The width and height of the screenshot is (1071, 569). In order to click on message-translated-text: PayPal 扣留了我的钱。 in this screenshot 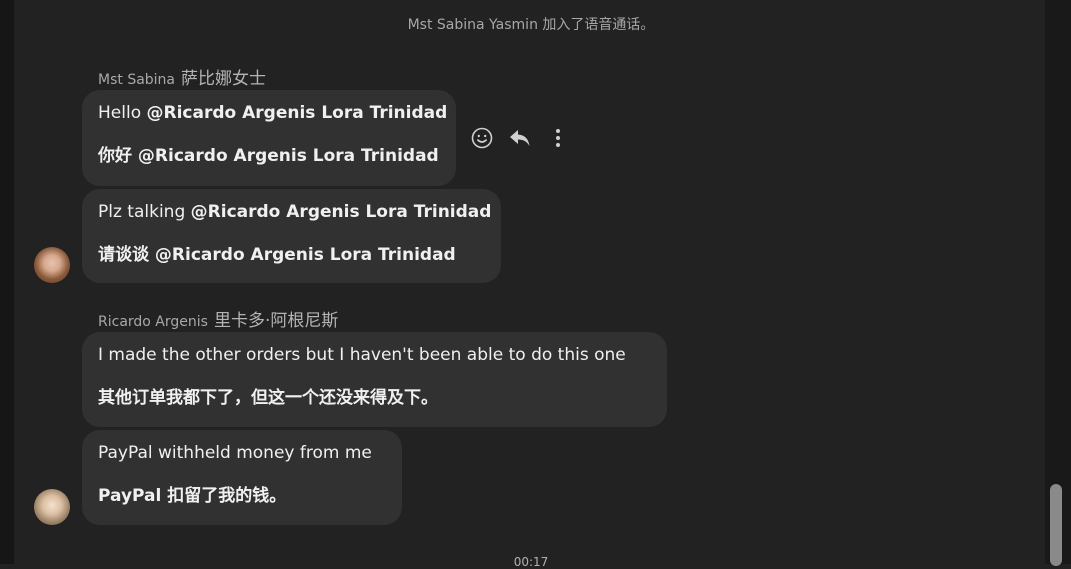, I will do `click(192, 496)`.